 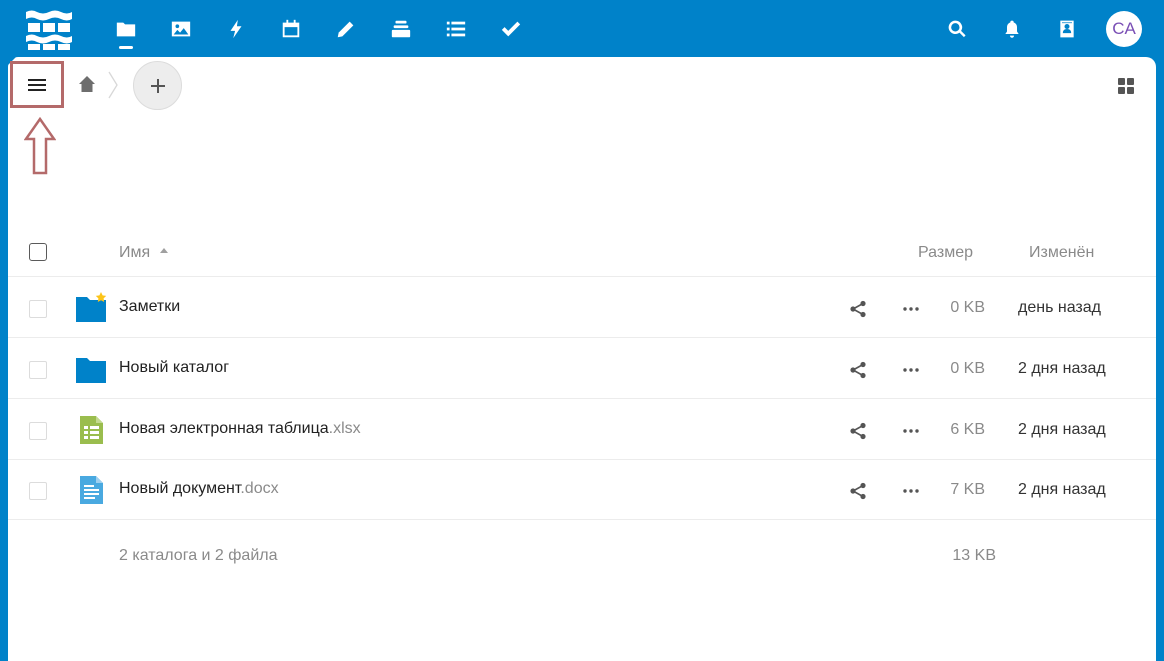 I want to click on app-activity, so click(x=235, y=28).